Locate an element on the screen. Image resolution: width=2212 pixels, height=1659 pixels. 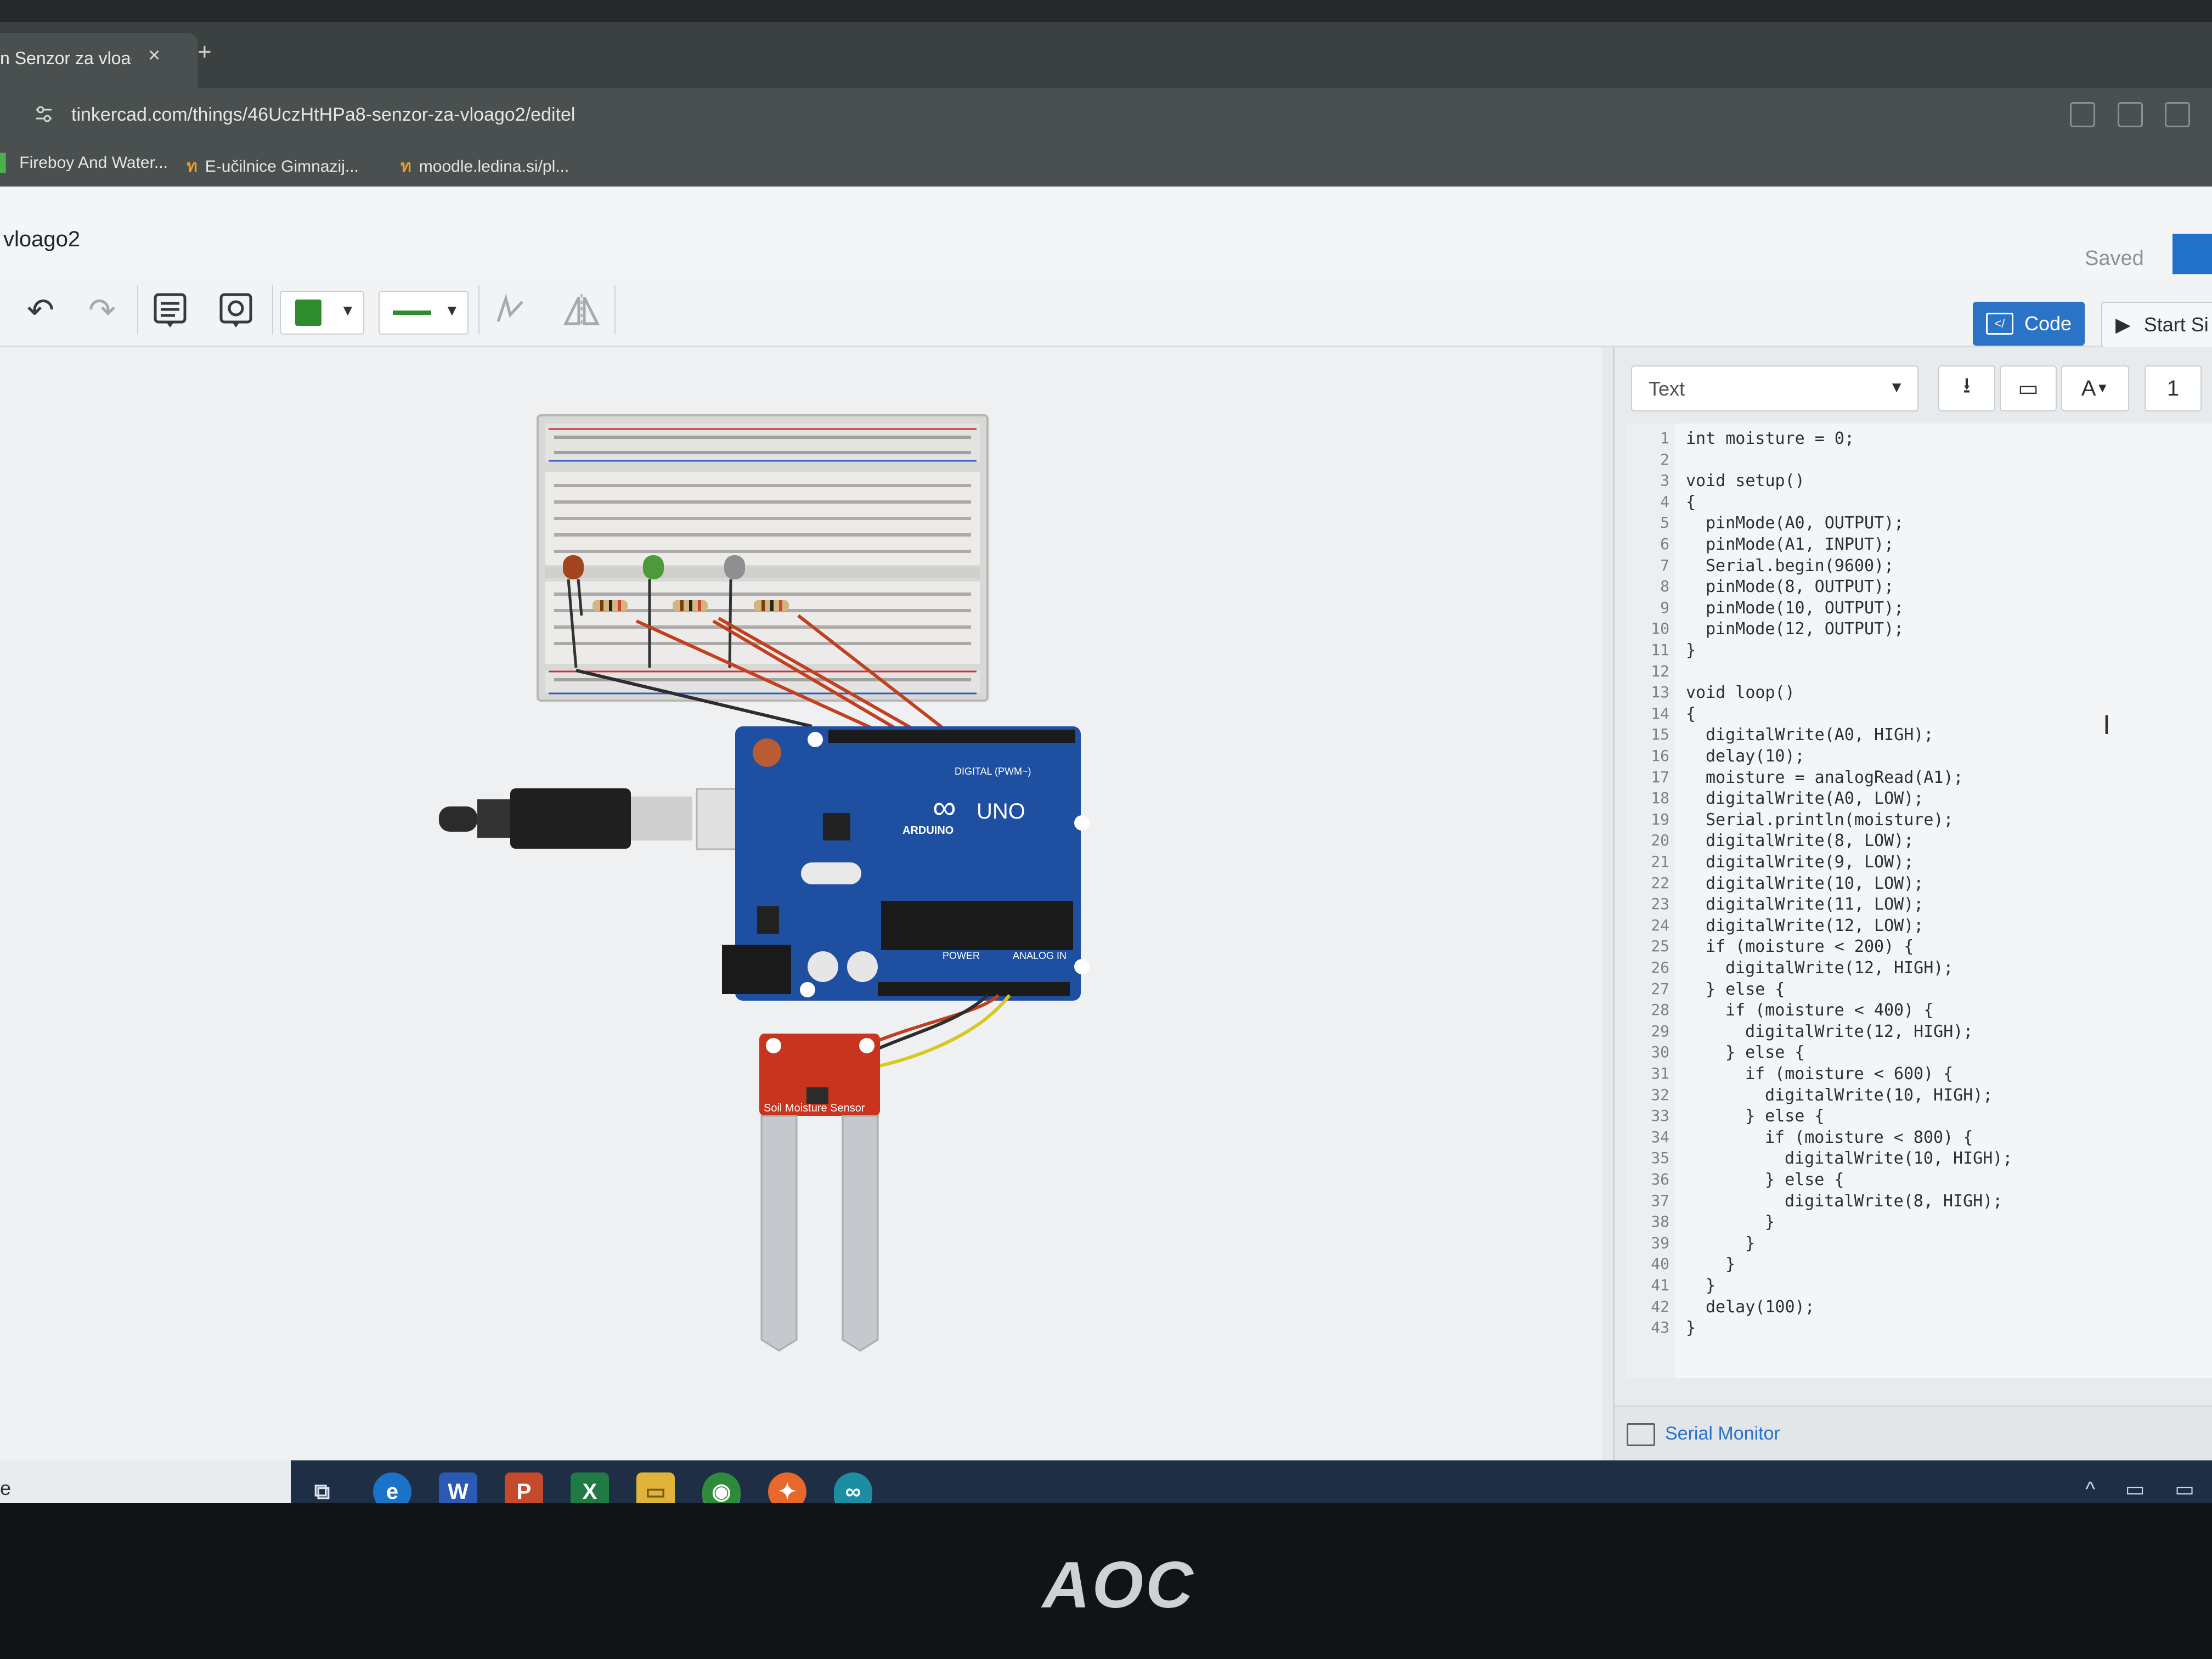
code-line: digitalWrite(8, LOW); is located at coordinates (1810, 840).